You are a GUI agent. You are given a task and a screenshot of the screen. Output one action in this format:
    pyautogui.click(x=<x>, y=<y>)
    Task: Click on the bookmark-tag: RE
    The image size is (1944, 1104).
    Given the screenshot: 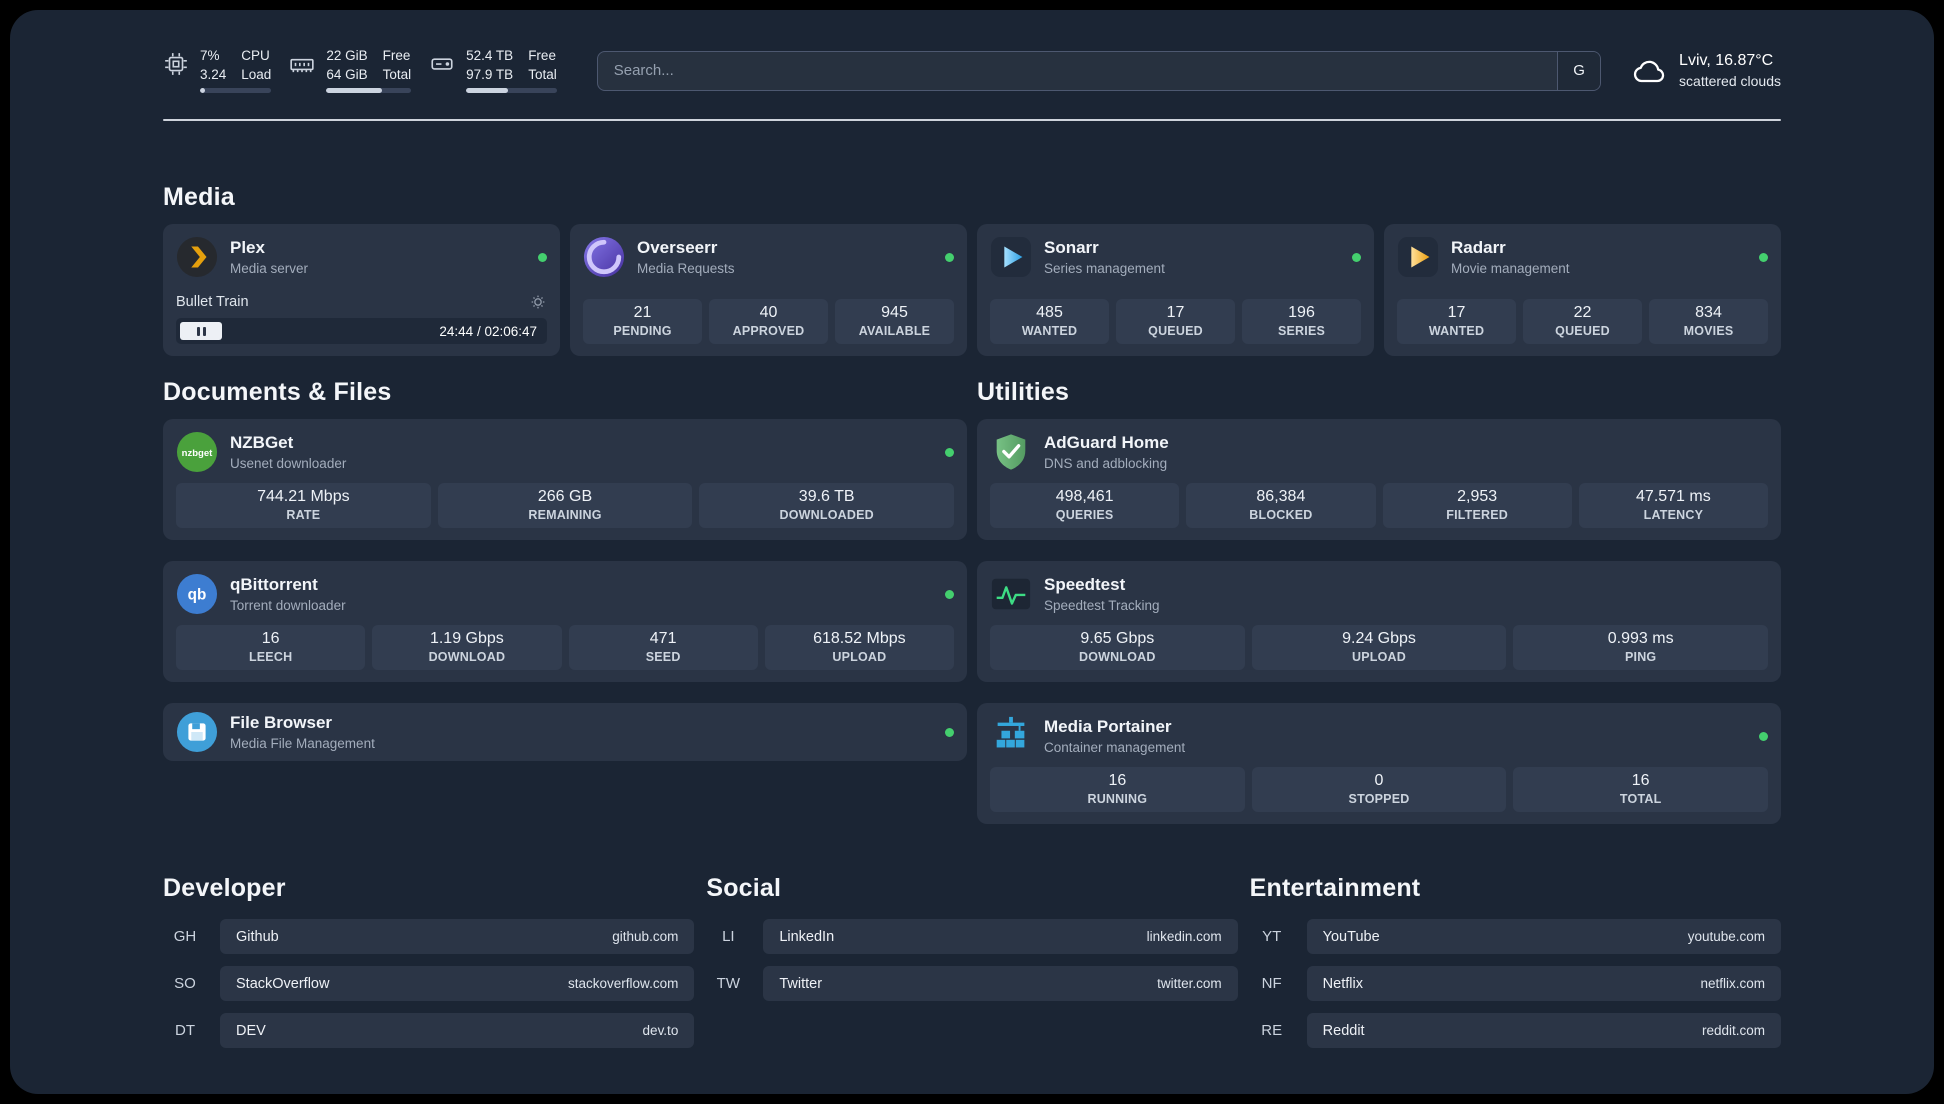 What is the action you would take?
    pyautogui.click(x=1272, y=1031)
    